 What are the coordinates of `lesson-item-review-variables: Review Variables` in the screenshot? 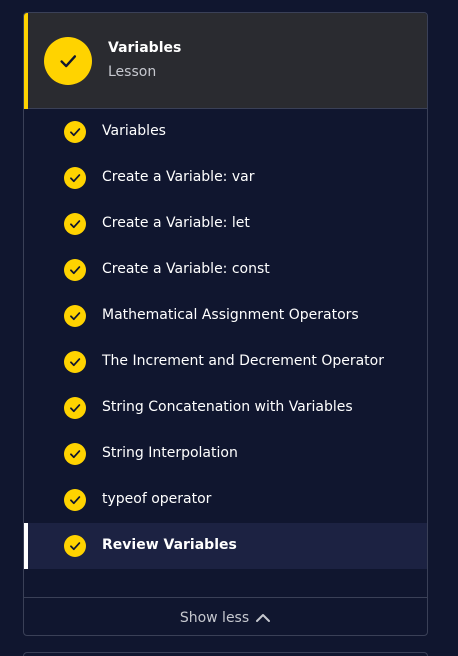 It's located at (225, 546).